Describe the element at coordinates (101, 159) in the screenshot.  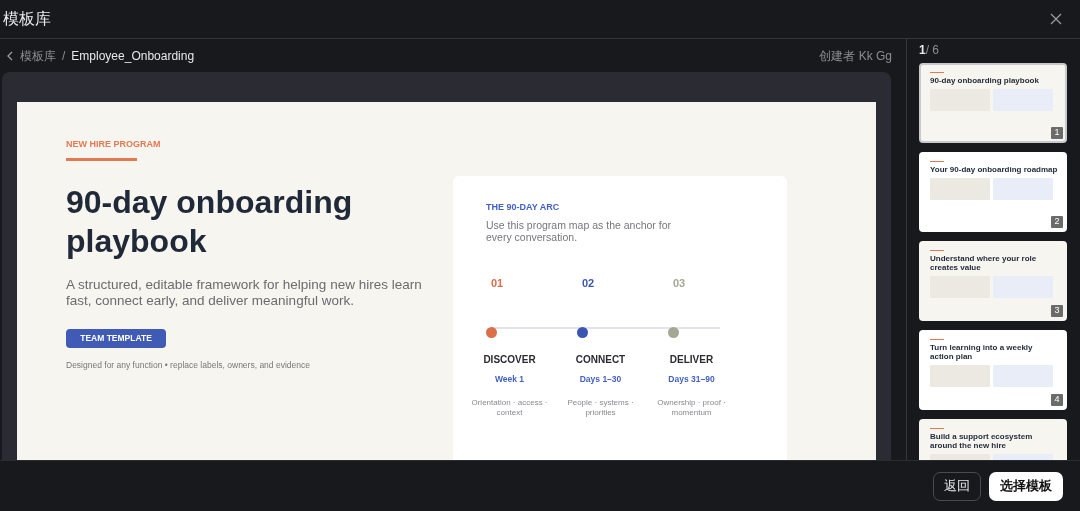
I see `accent-rule` at that location.